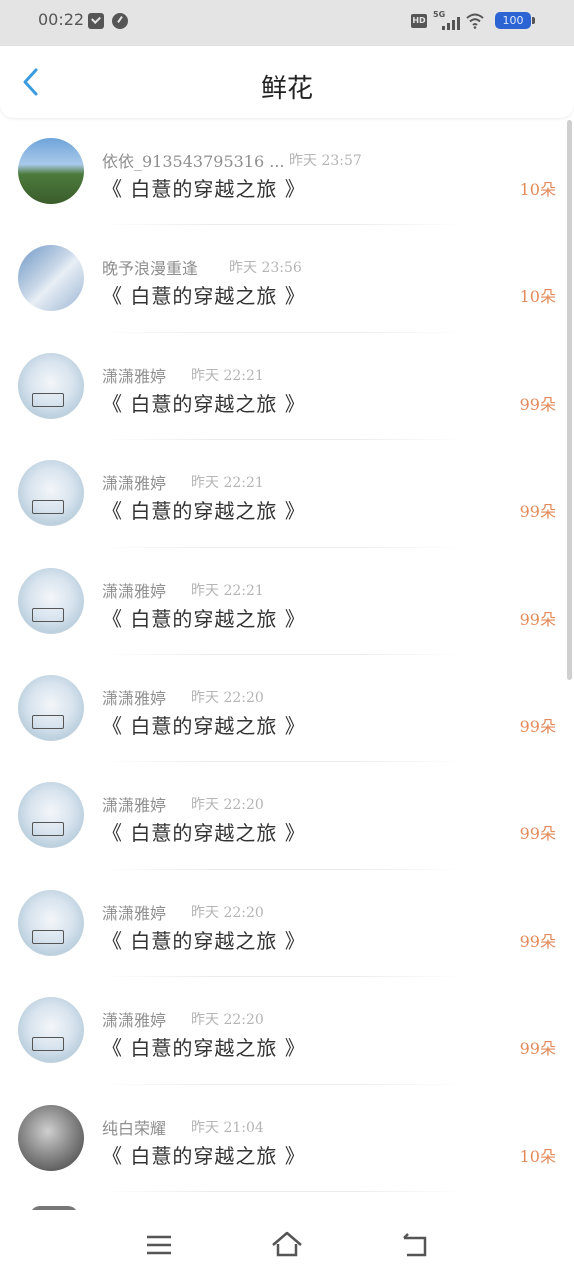 The width and height of the screenshot is (574, 1280). I want to click on menu-icon, so click(159, 1245).